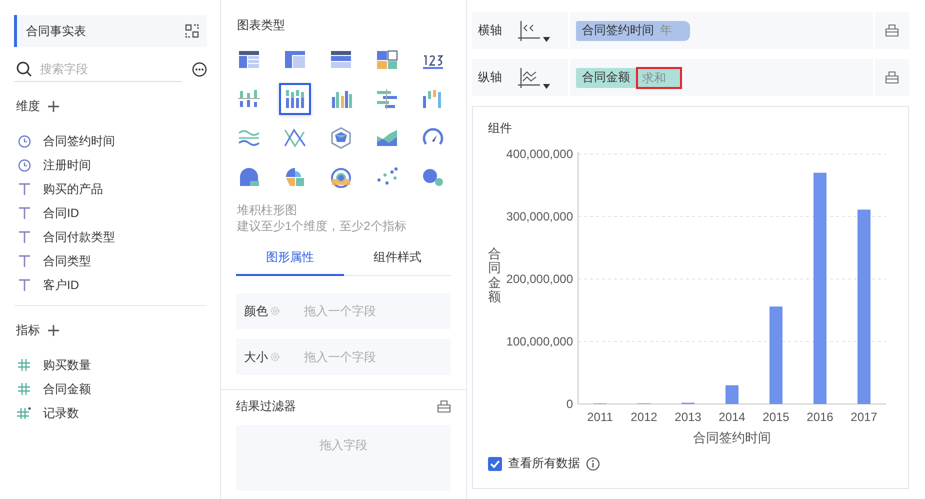 The width and height of the screenshot is (925, 499). What do you see at coordinates (73, 189) in the screenshot?
I see `field-item: 购买的产品` at bounding box center [73, 189].